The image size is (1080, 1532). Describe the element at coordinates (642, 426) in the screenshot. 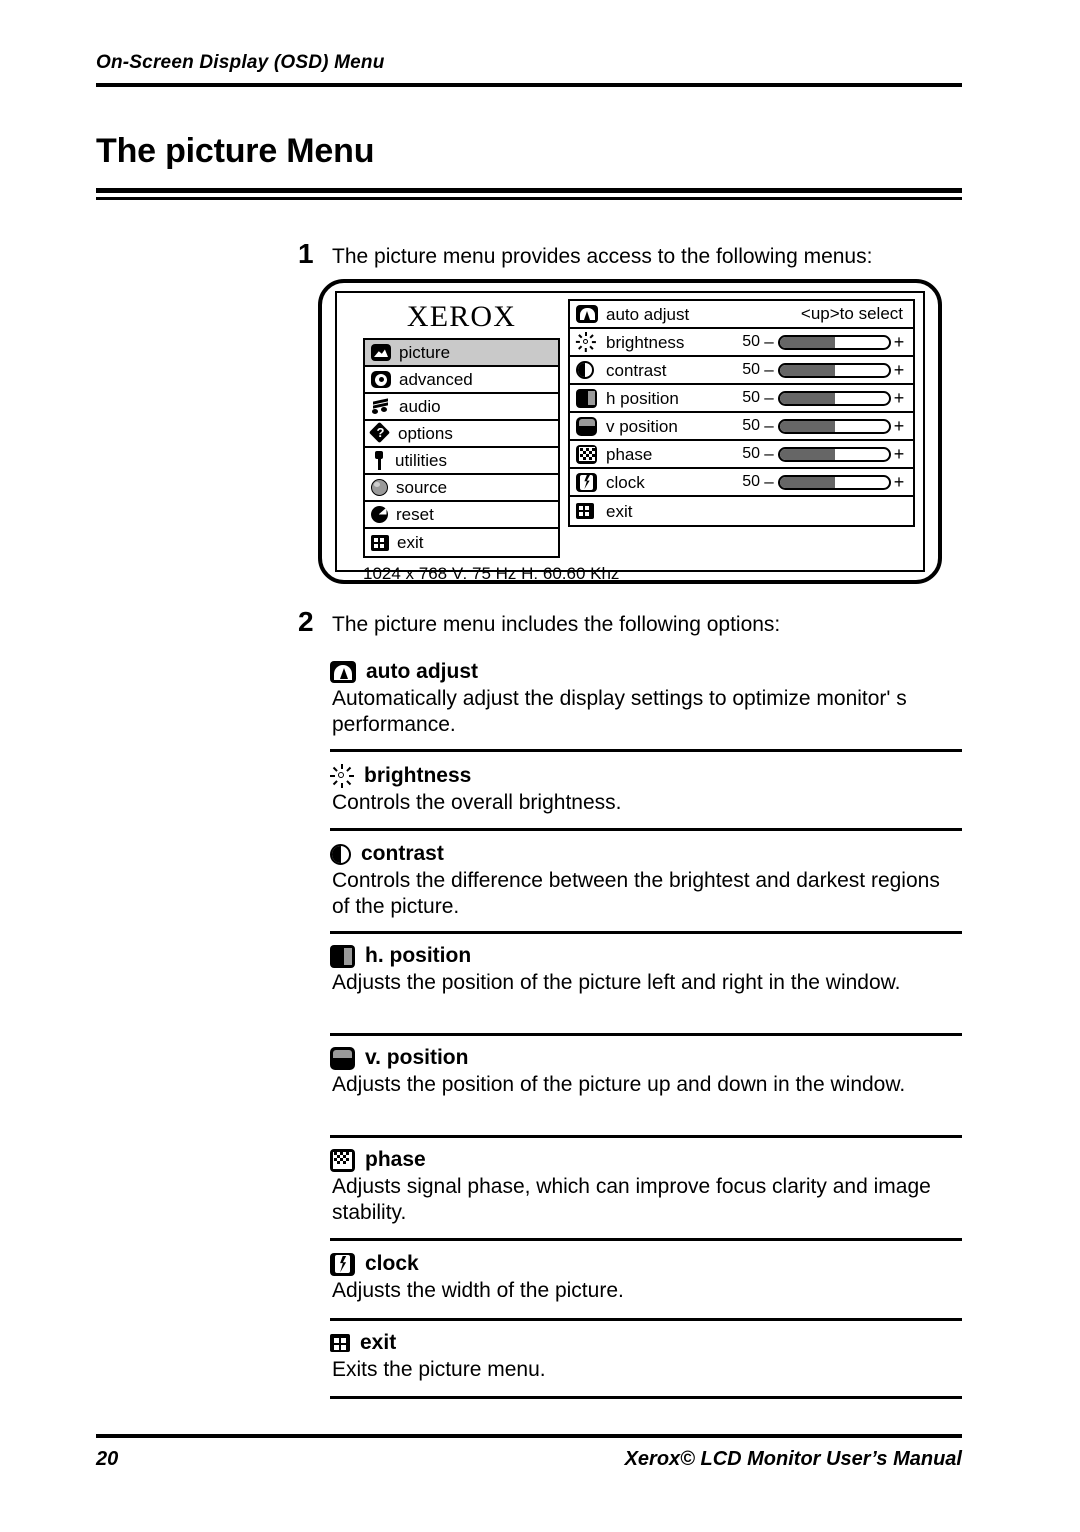

I see `osd-row-v-position-label: v position` at that location.